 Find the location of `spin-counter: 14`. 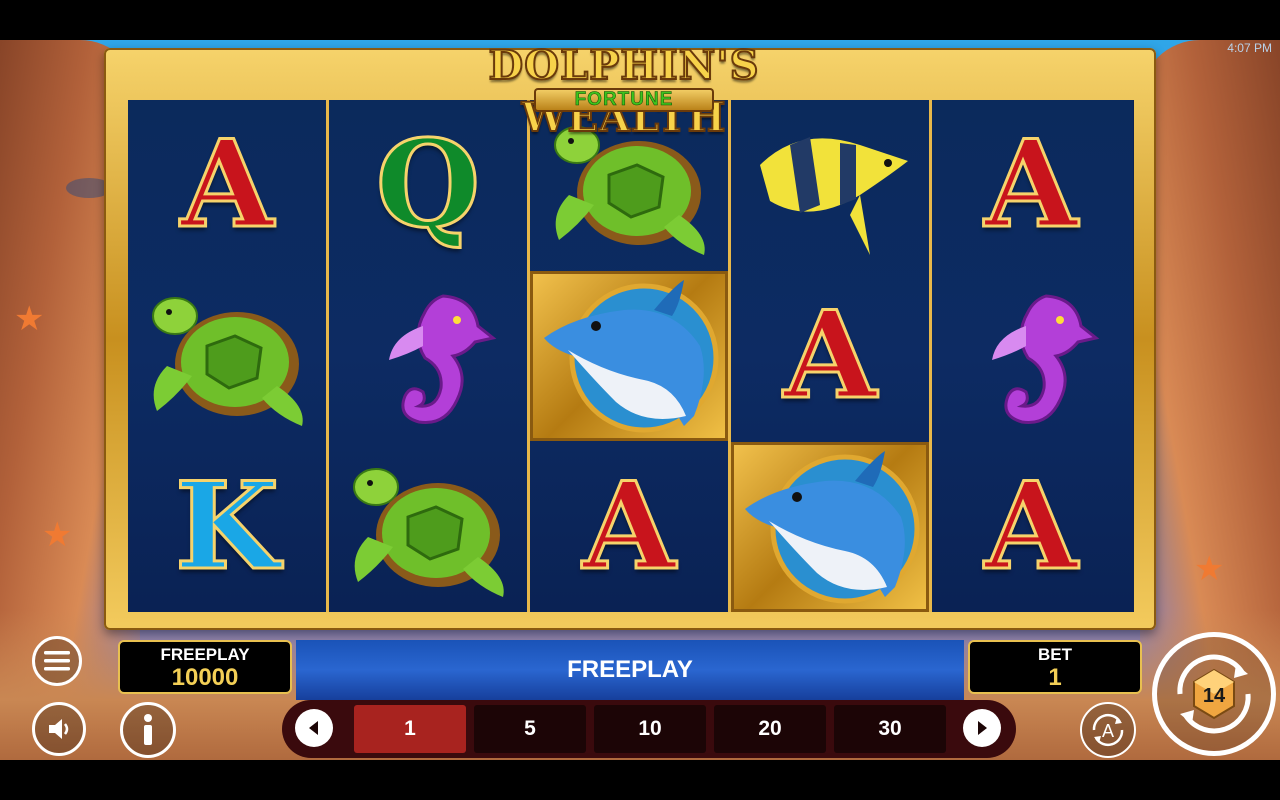

spin-counter: 14 is located at coordinates (1214, 696).